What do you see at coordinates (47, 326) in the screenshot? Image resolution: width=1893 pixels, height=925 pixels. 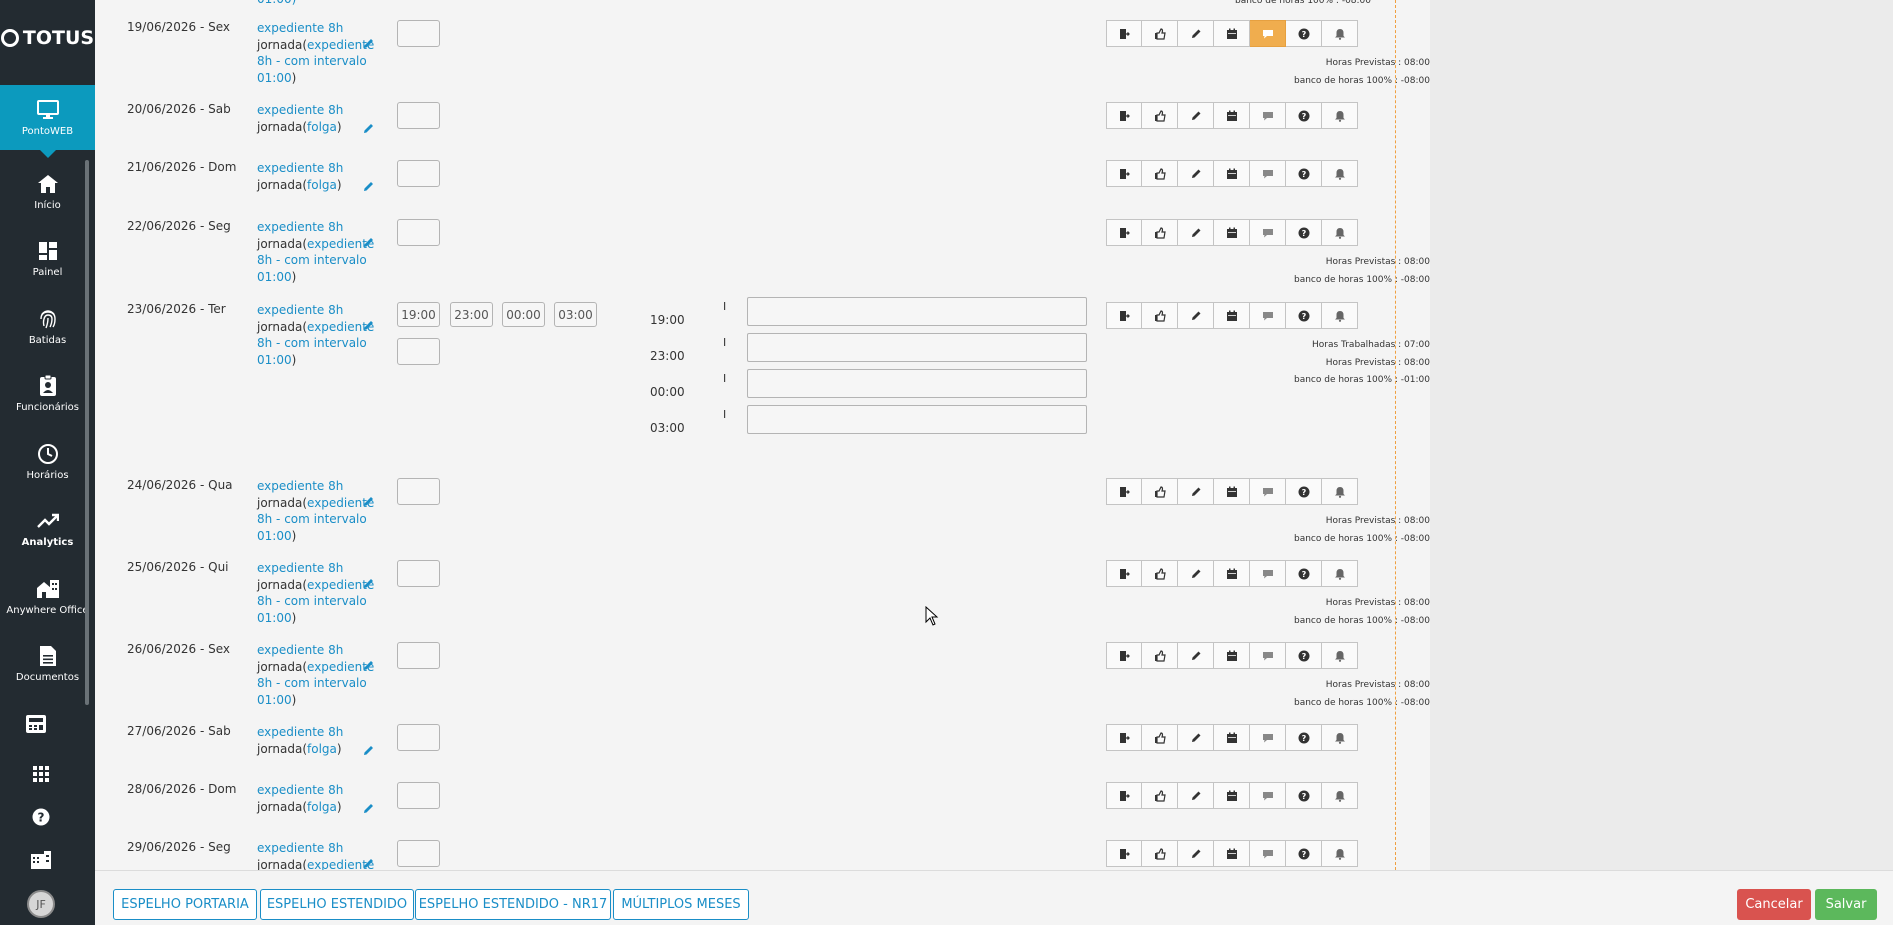 I see `nav-item-batidas: Batidas` at bounding box center [47, 326].